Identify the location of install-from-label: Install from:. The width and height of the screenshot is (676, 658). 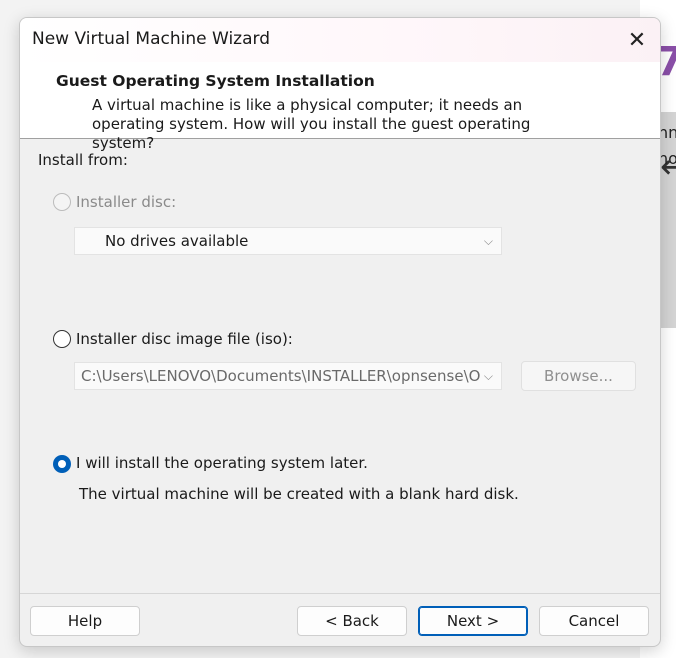
(83, 160).